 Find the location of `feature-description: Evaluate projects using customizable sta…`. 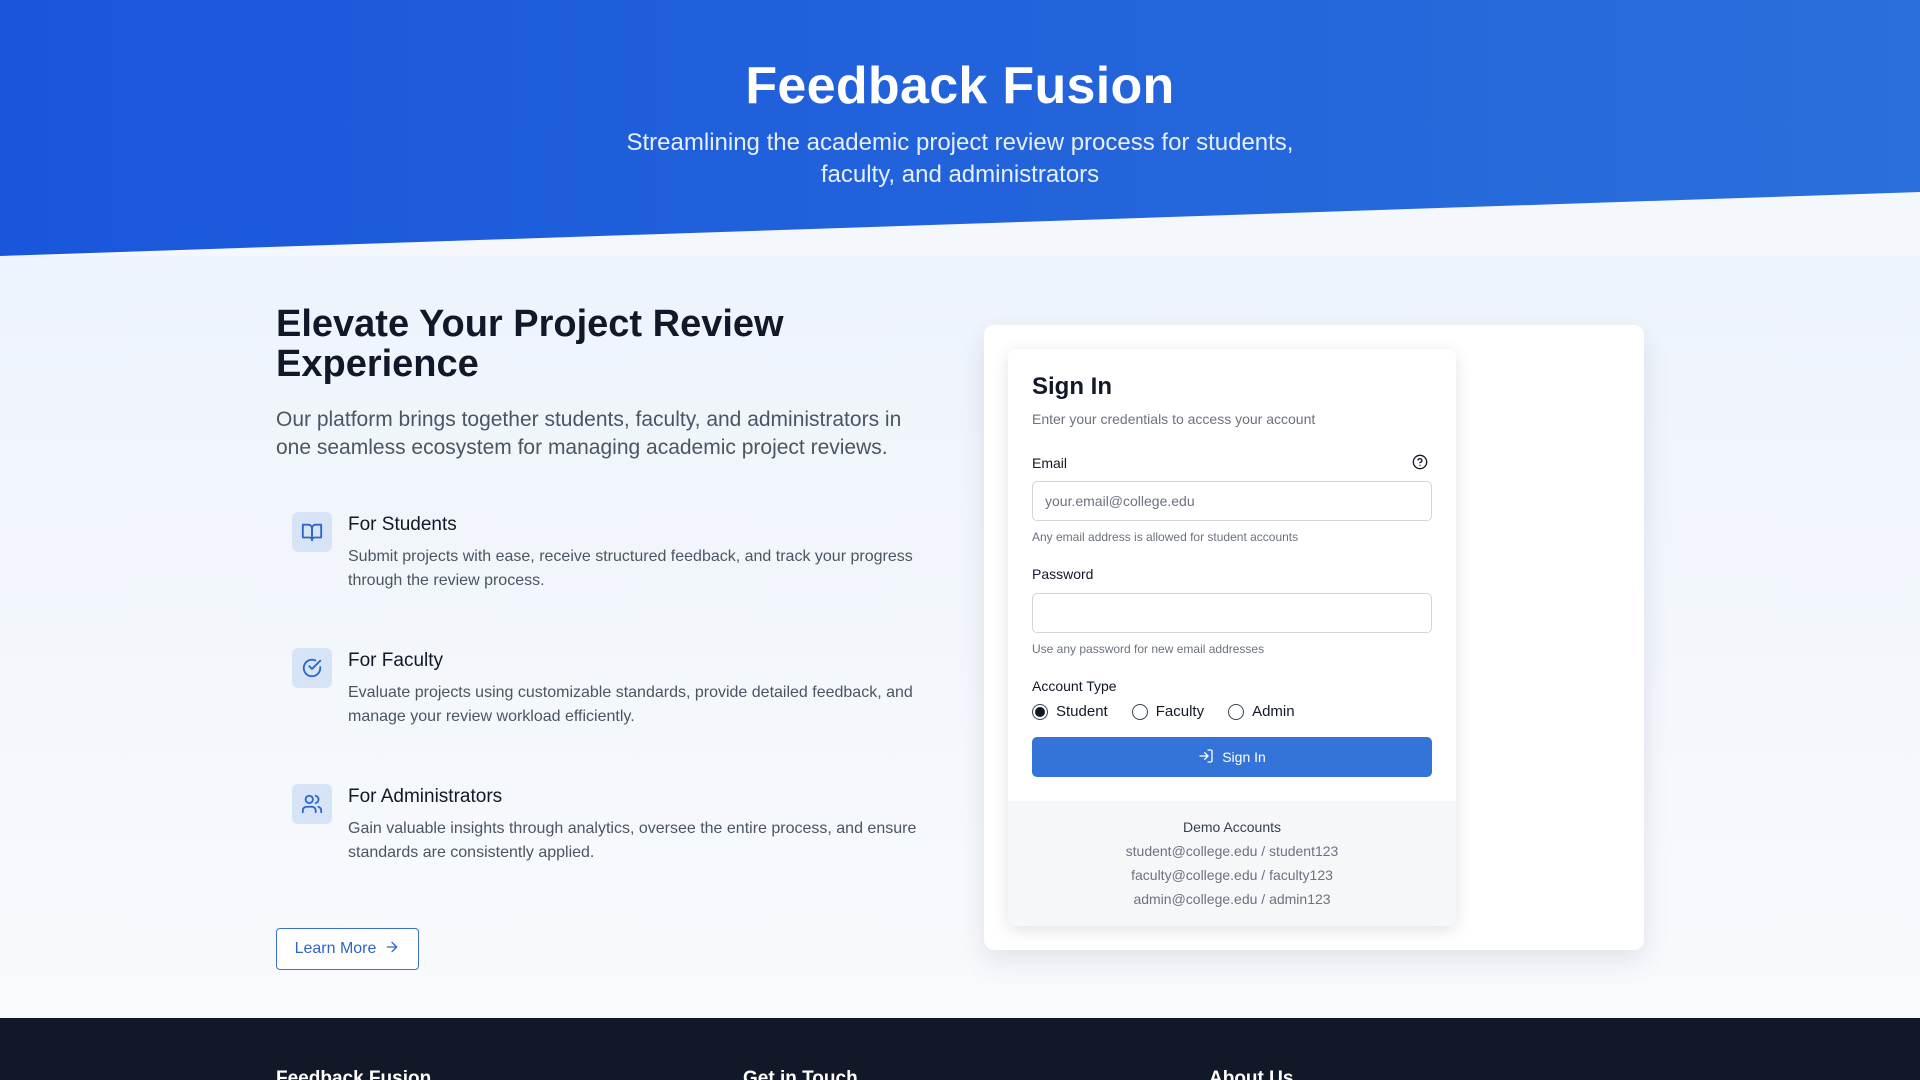

feature-description: Evaluate projects using customizable sta… is located at coordinates (630, 704).